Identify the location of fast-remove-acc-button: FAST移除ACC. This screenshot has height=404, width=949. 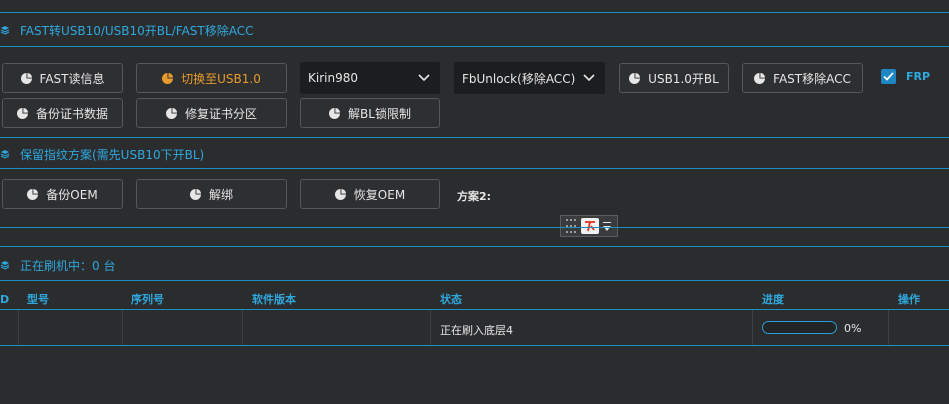
(802, 78).